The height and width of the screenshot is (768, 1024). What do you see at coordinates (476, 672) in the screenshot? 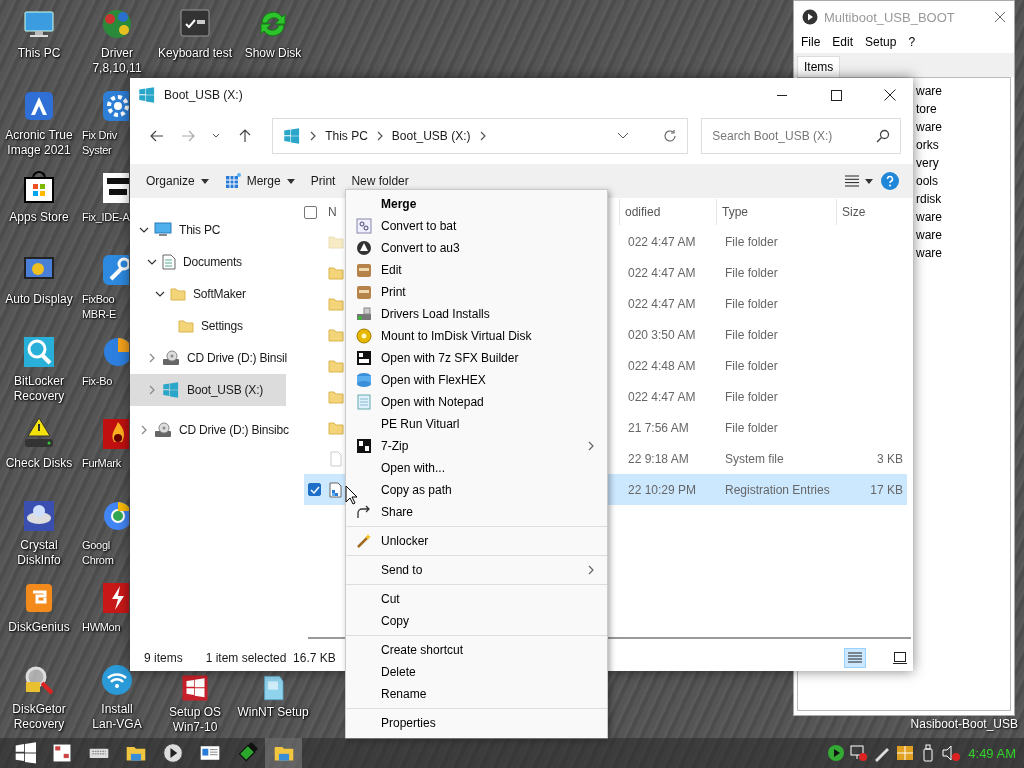
I see `menu-item: Delete` at bounding box center [476, 672].